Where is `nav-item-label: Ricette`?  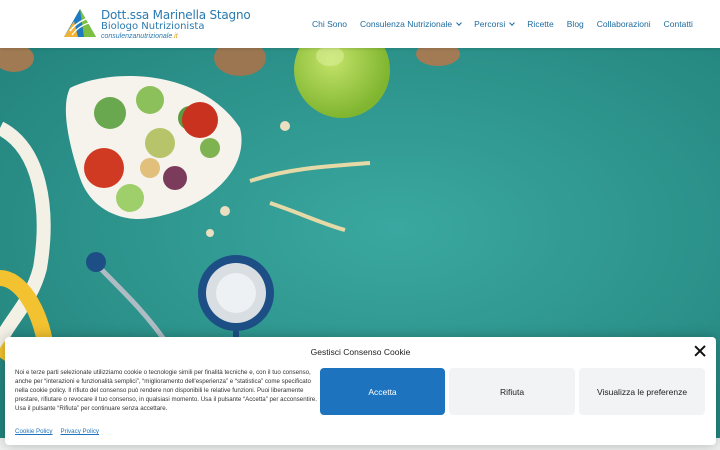
nav-item-label: Ricette is located at coordinates (540, 24).